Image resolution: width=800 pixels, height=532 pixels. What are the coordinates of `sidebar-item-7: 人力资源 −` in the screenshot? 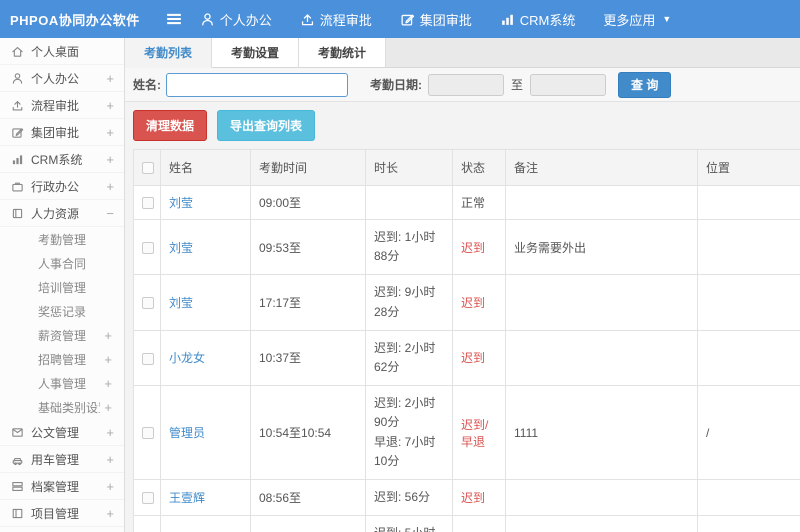 It's located at (62, 213).